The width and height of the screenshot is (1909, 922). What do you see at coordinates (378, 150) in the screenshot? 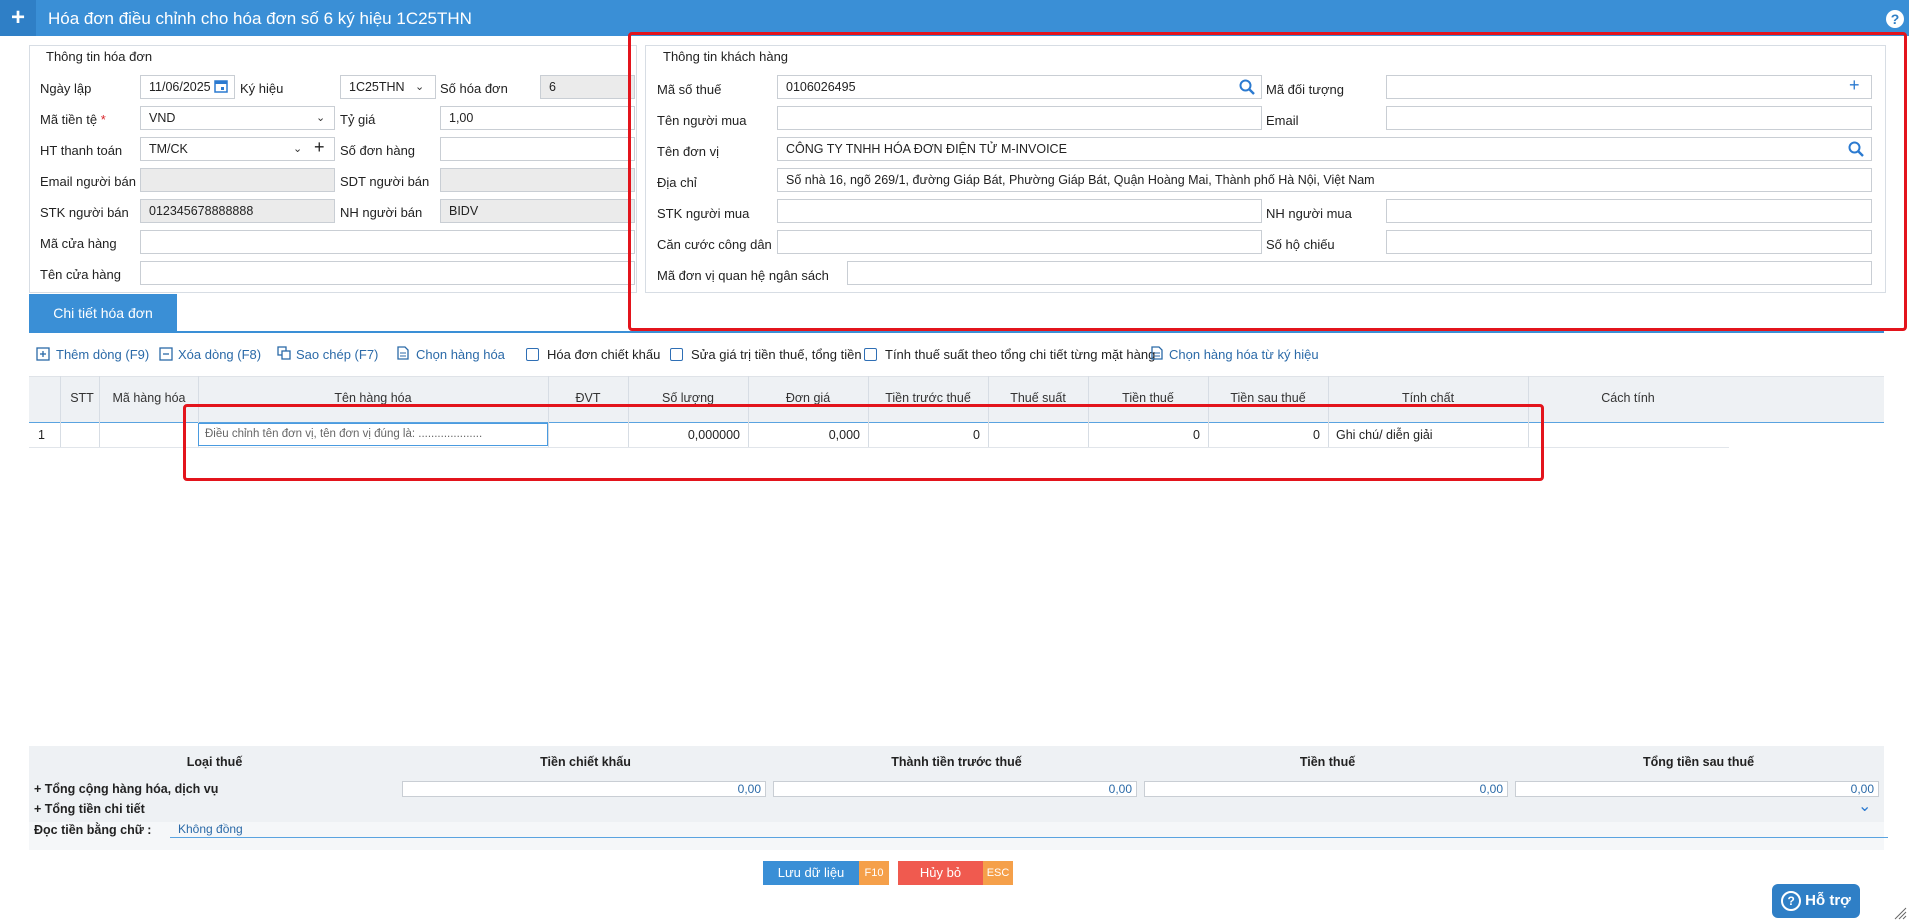
I see `so-don-hang-label: Số đơn hàng` at bounding box center [378, 150].